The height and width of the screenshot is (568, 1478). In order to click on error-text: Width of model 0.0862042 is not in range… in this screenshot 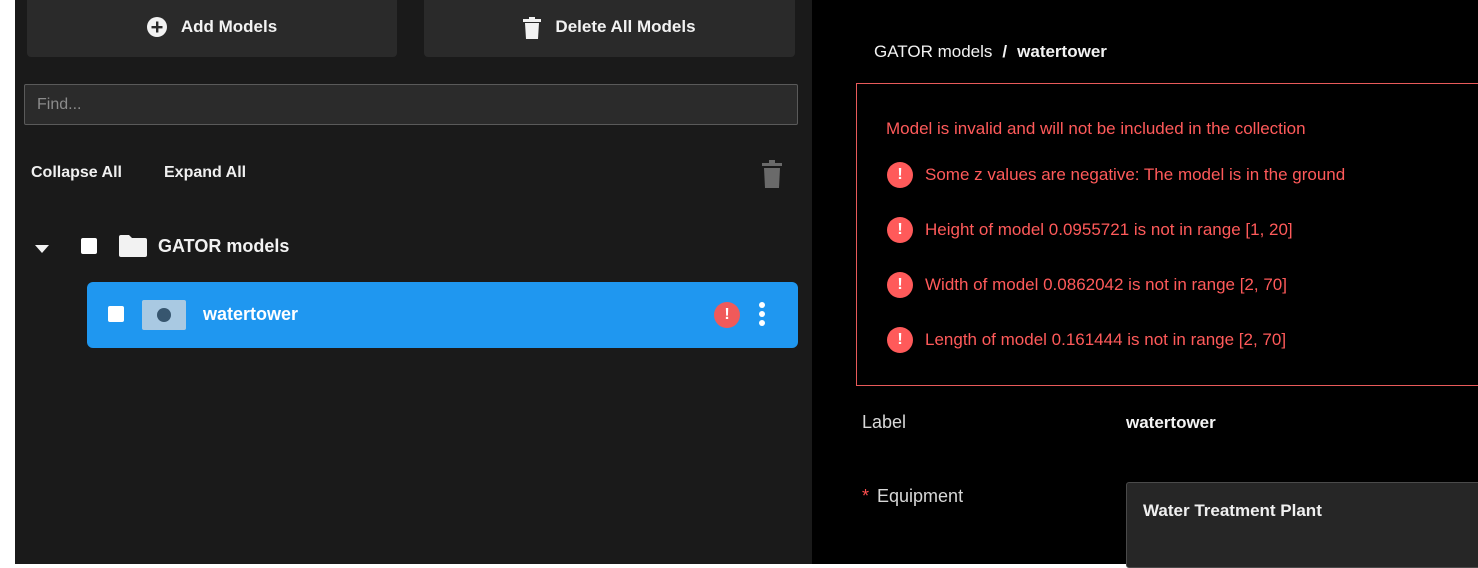, I will do `click(1106, 284)`.